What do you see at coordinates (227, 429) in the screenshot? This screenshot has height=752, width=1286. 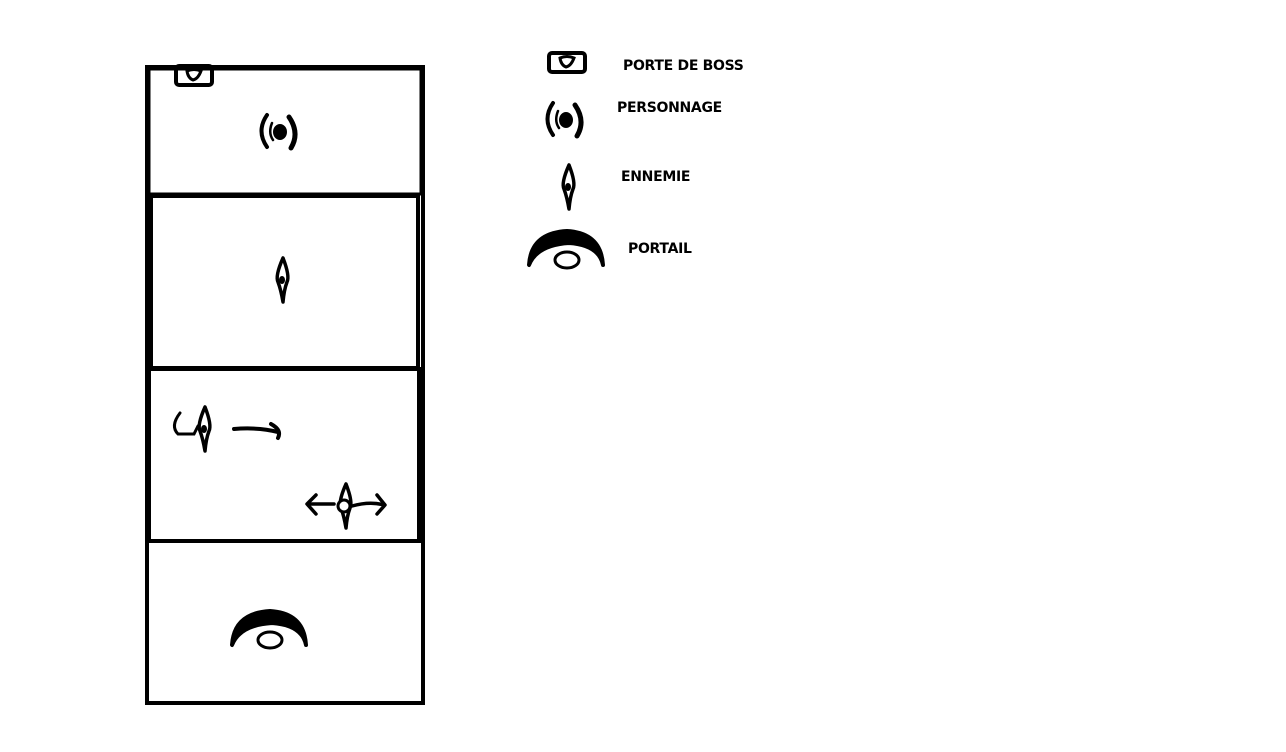 I see `enemy-patrol-left` at bounding box center [227, 429].